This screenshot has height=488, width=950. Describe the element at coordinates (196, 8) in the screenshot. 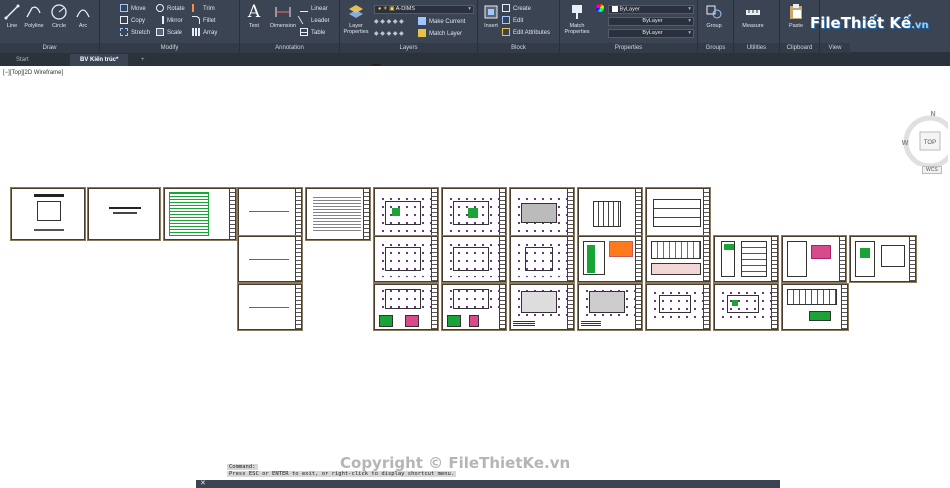

I see `trim-icon` at that location.